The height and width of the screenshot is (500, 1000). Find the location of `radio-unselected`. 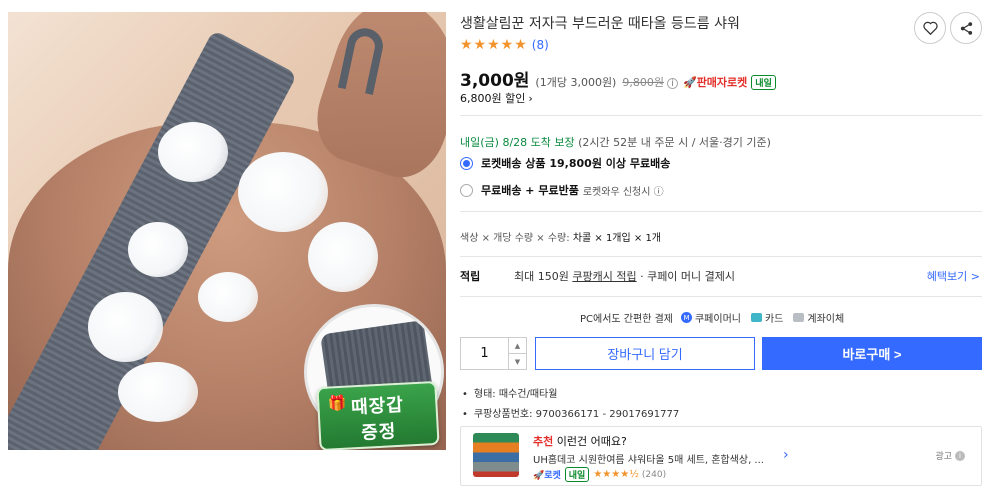

radio-unselected is located at coordinates (466, 190).